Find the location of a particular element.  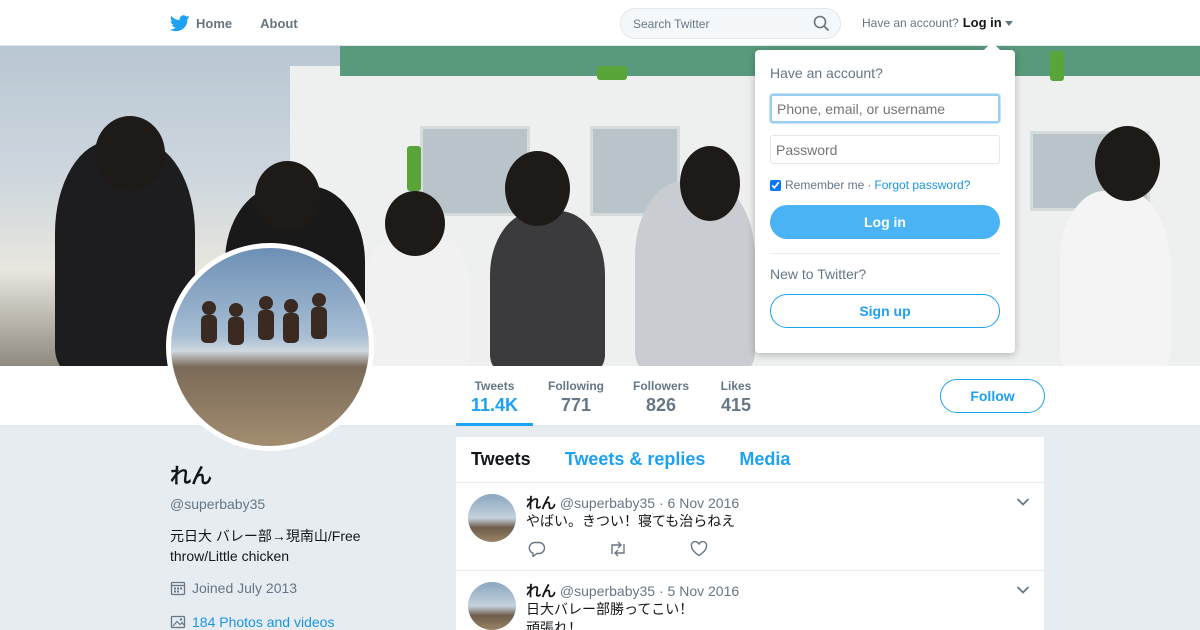

profile-avatar is located at coordinates (270, 347).